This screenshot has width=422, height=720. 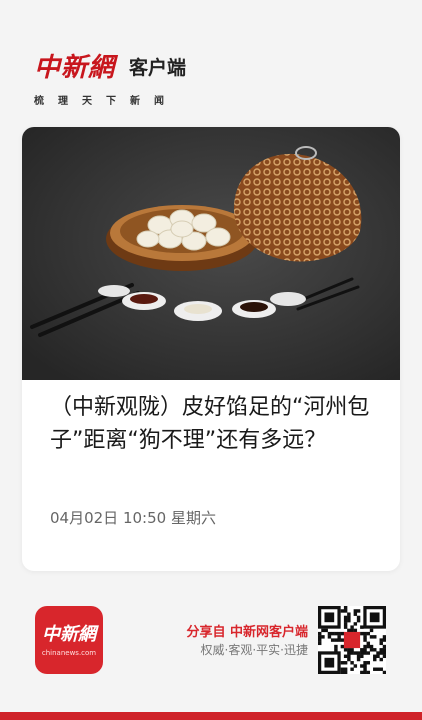 I want to click on article-headline: （中新观陇）皮好馅足的“河州包子”距离“狗不理”还有多远？, so click(x=215, y=424).